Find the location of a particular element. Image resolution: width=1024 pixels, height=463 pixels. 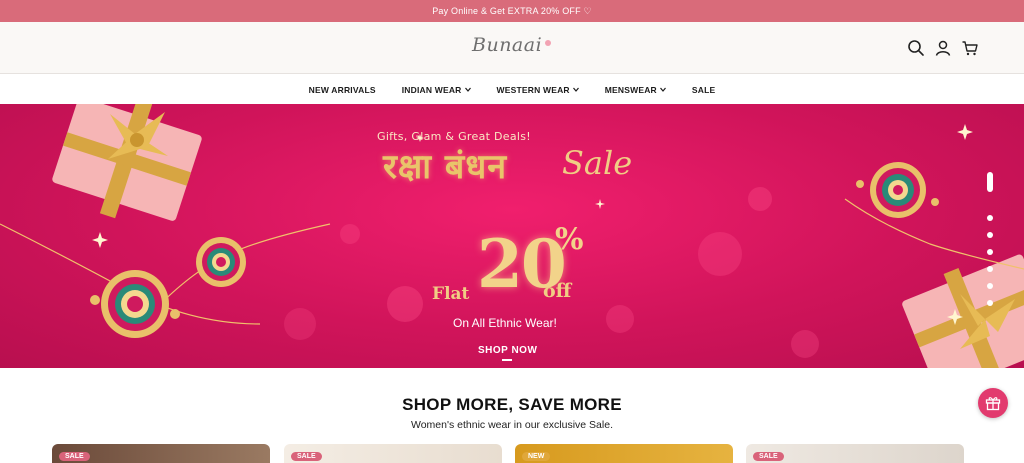

nav-item-label: NEW ARRIVALS is located at coordinates (342, 89).